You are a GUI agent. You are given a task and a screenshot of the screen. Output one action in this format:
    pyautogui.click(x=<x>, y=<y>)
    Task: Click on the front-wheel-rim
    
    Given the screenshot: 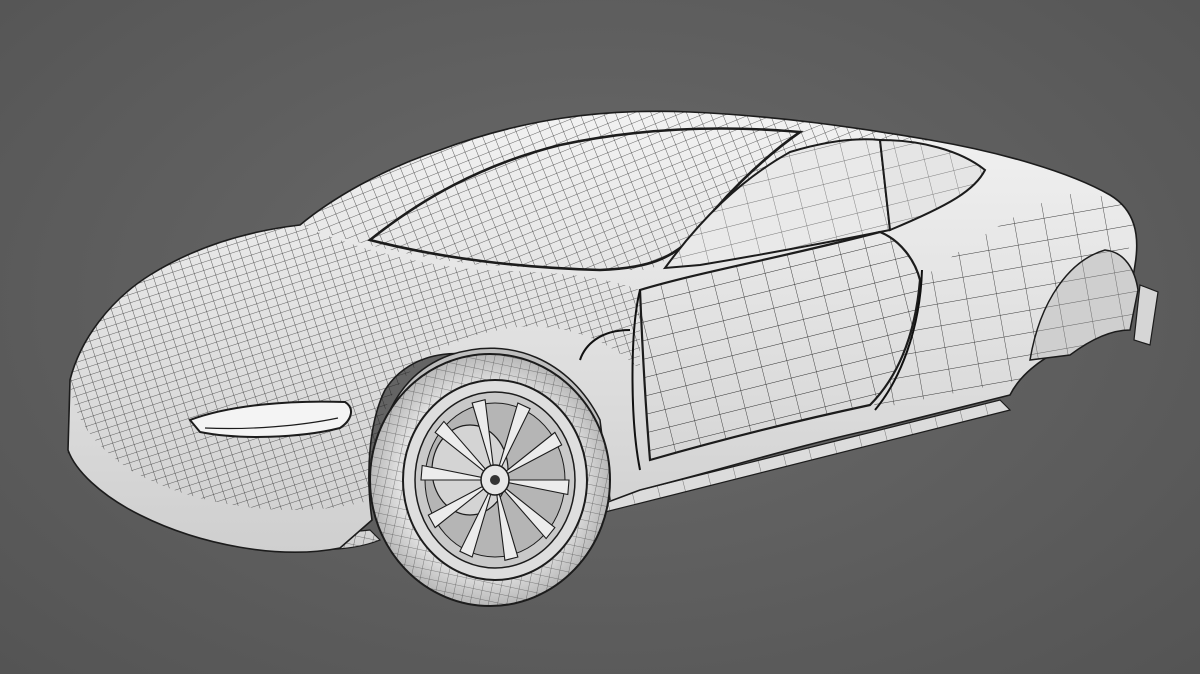 What is the action you would take?
    pyautogui.click(x=495, y=480)
    